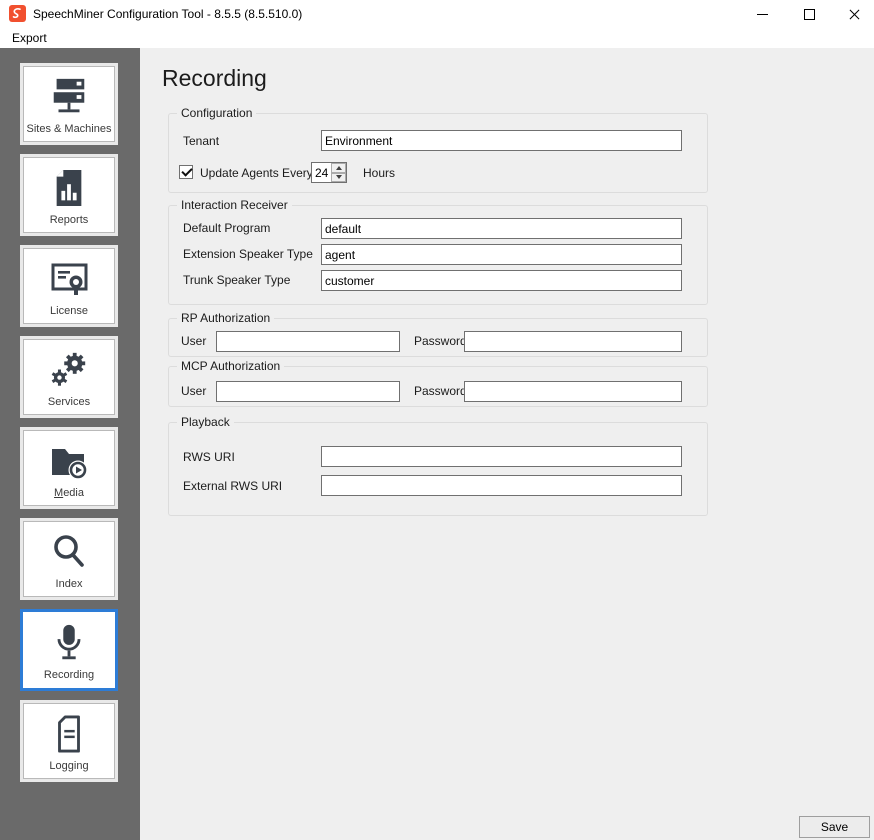 Image resolution: width=874 pixels, height=840 pixels. What do you see at coordinates (379, 173) in the screenshot?
I see `hours-label: Hours` at bounding box center [379, 173].